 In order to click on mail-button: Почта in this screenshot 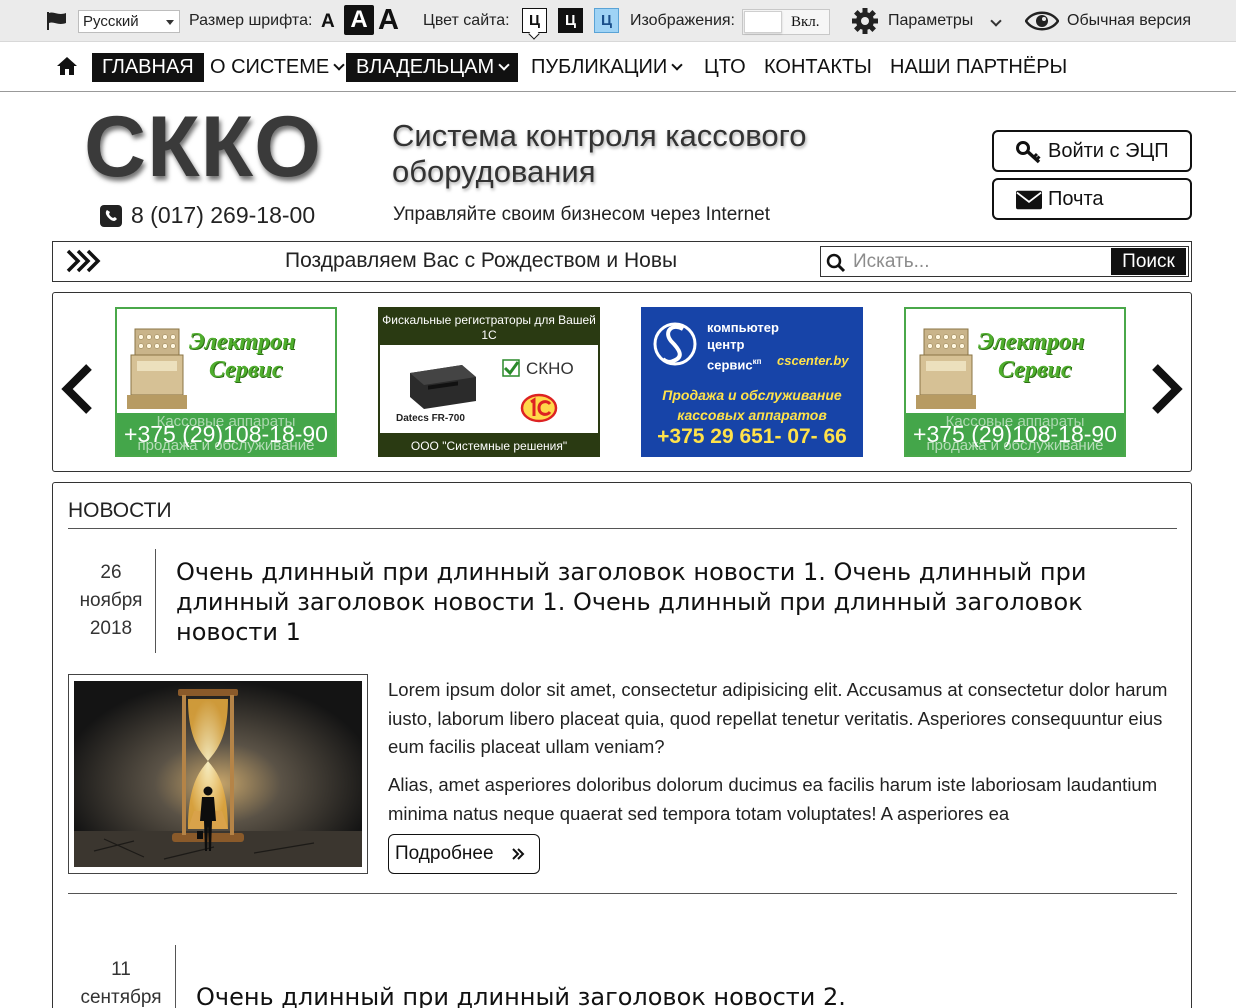, I will do `click(1092, 199)`.